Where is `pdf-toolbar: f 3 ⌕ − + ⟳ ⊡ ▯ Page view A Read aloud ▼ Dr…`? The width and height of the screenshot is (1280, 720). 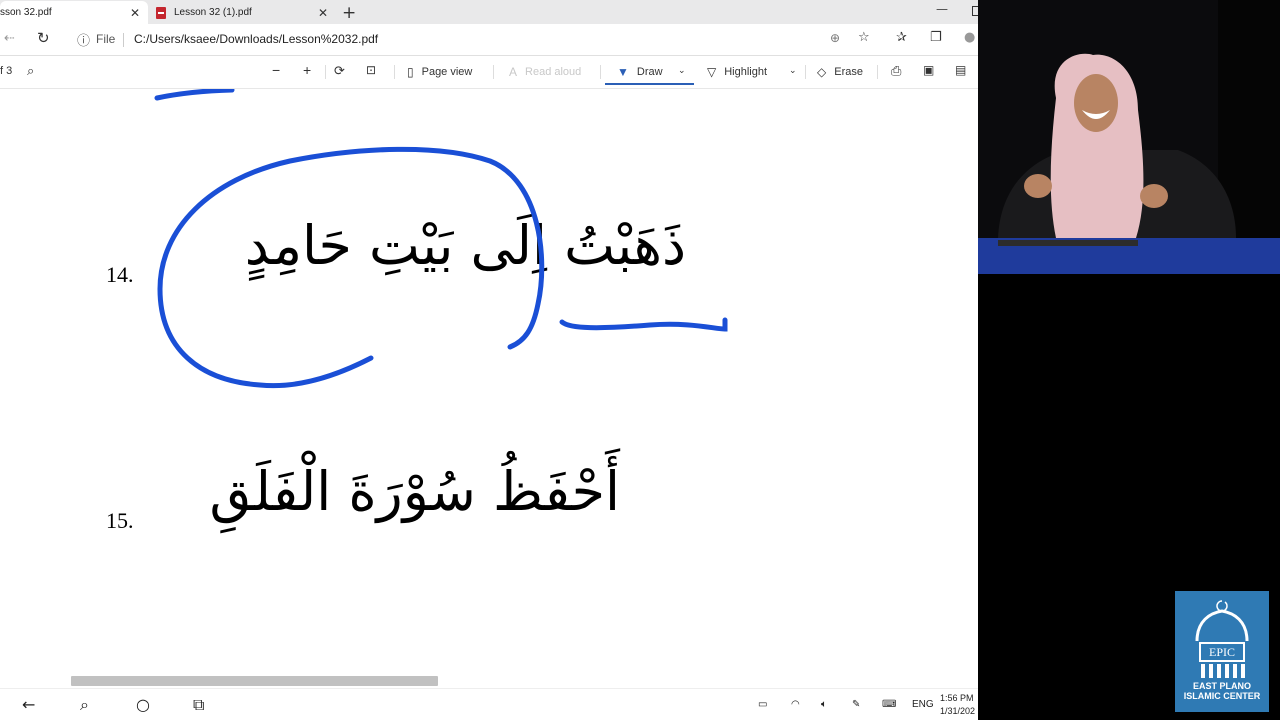 pdf-toolbar: f 3 ⌕ − + ⟳ ⊡ ▯ Page view A Read aloud ▼ Dr… is located at coordinates (489, 72).